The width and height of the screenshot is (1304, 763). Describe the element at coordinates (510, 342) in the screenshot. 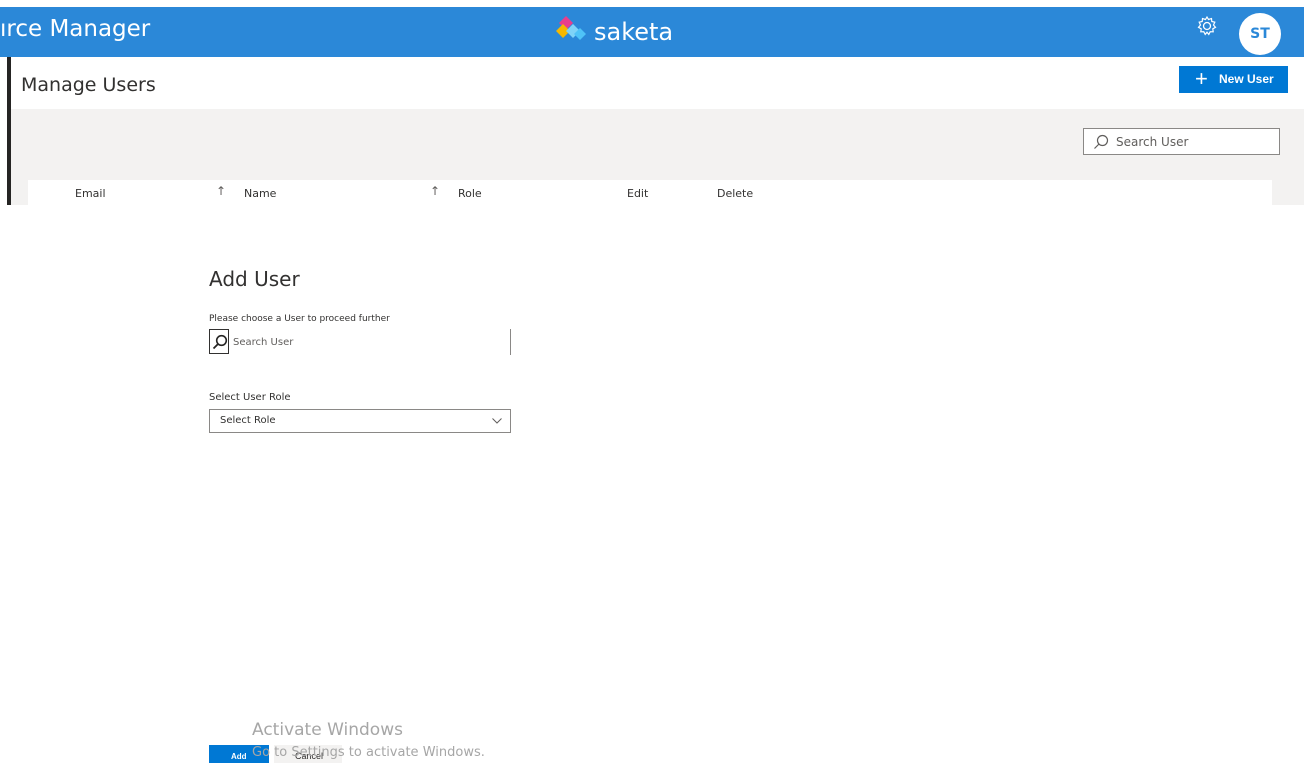

I see `picker-border` at that location.